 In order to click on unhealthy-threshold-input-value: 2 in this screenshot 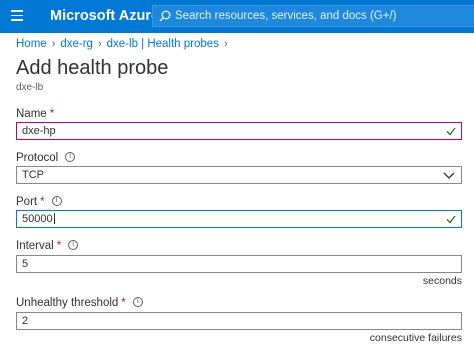, I will do `click(25, 321)`.